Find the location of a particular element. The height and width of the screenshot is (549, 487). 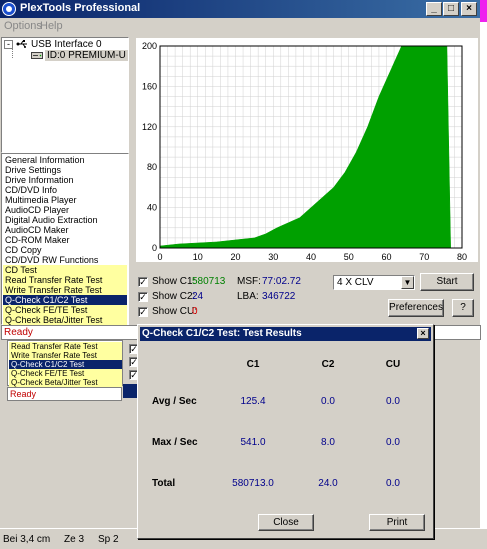

status-column: Sp 2 is located at coordinates (108, 539).